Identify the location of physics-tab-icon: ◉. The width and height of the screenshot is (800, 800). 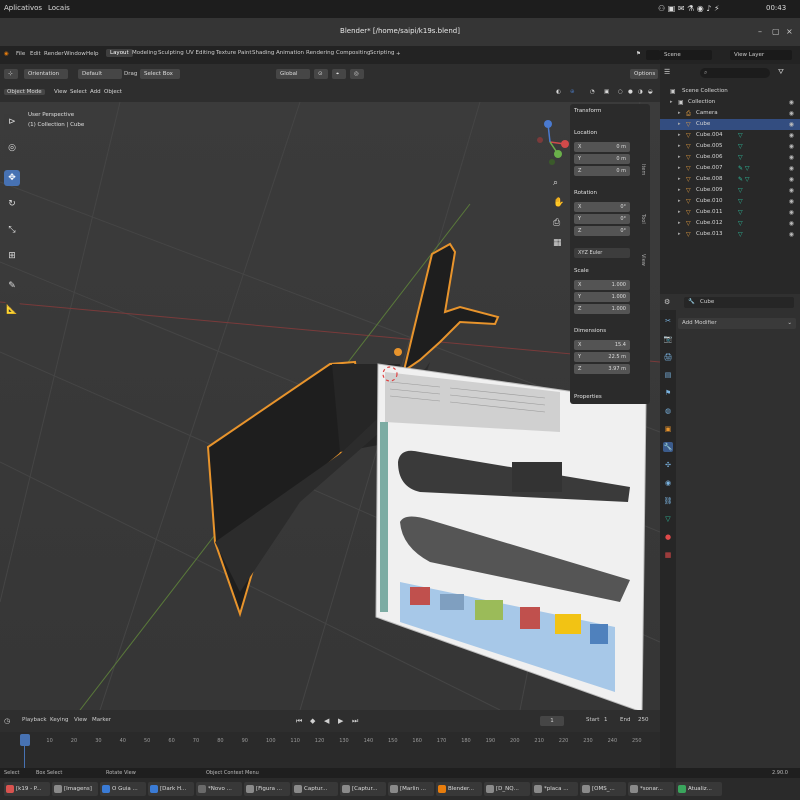
(668, 483).